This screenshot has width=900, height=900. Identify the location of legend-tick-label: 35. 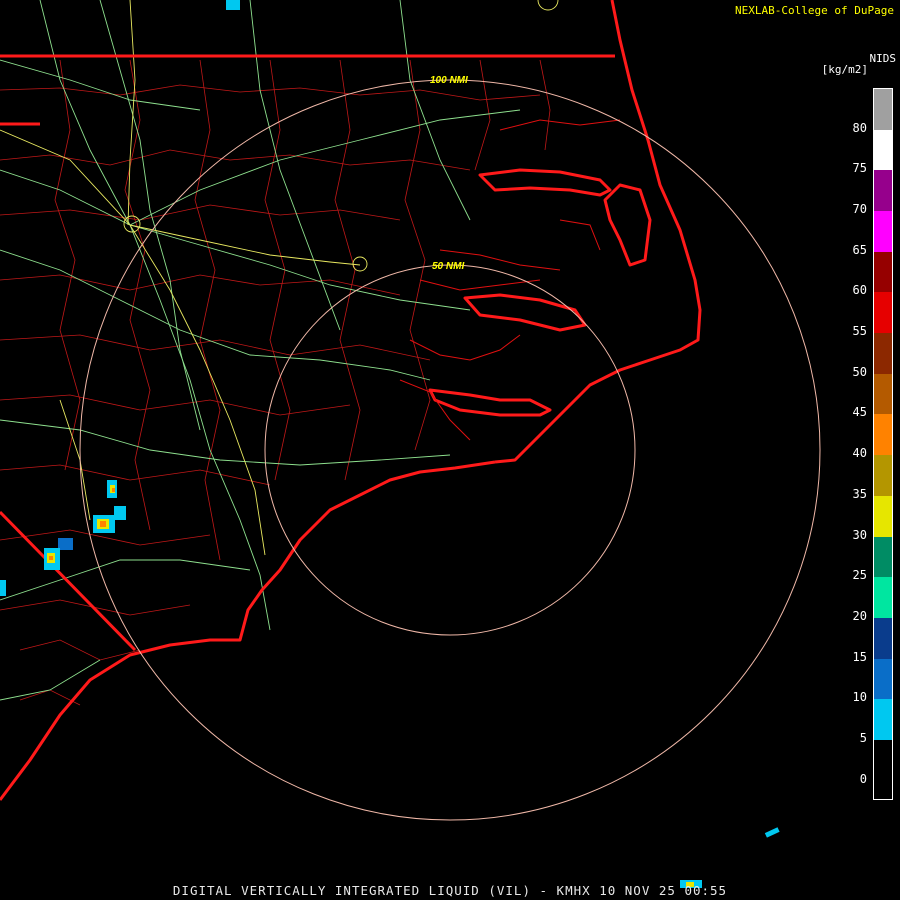
(859, 493).